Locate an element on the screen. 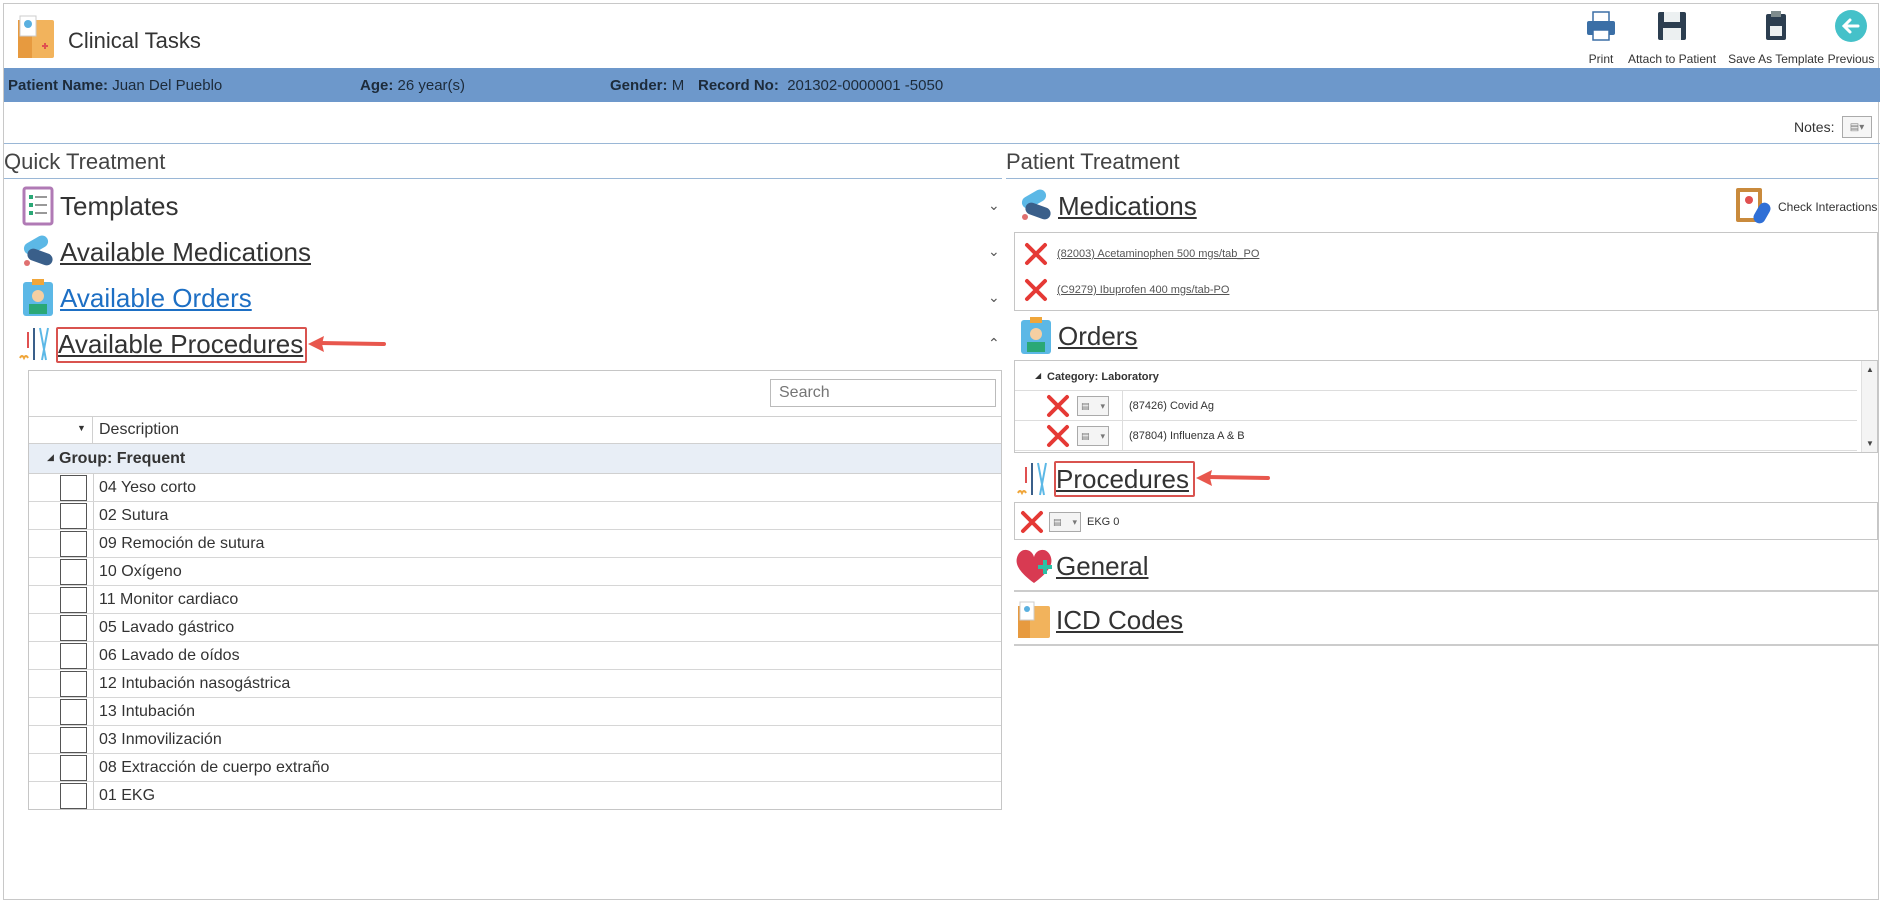 This screenshot has width=1882, height=903. medication-link: (82003) Acetaminophen 500 mgs/tab_PO is located at coordinates (1158, 254).